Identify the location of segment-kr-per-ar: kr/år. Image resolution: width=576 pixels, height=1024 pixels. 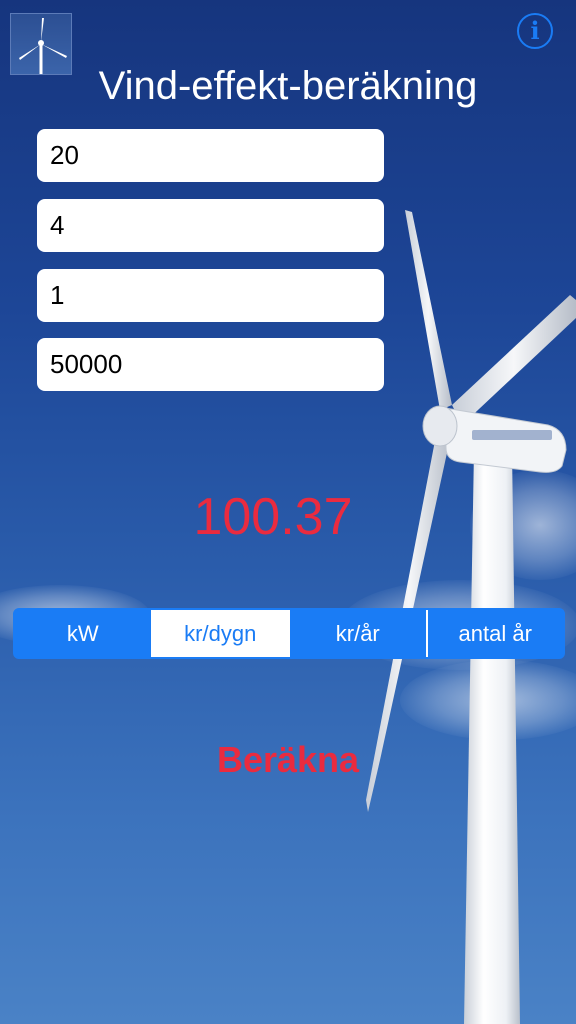
(359, 633).